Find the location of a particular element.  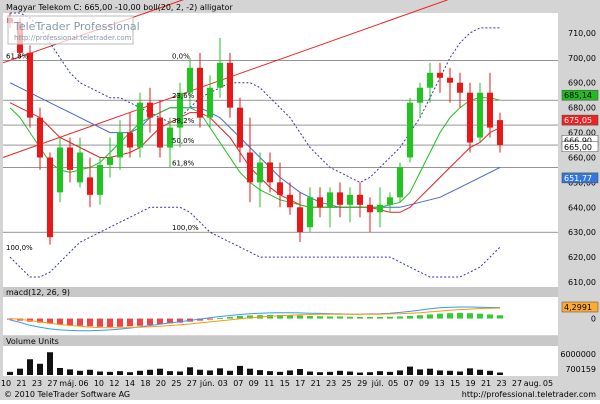

fib-label: 0,0% is located at coordinates (181, 56).